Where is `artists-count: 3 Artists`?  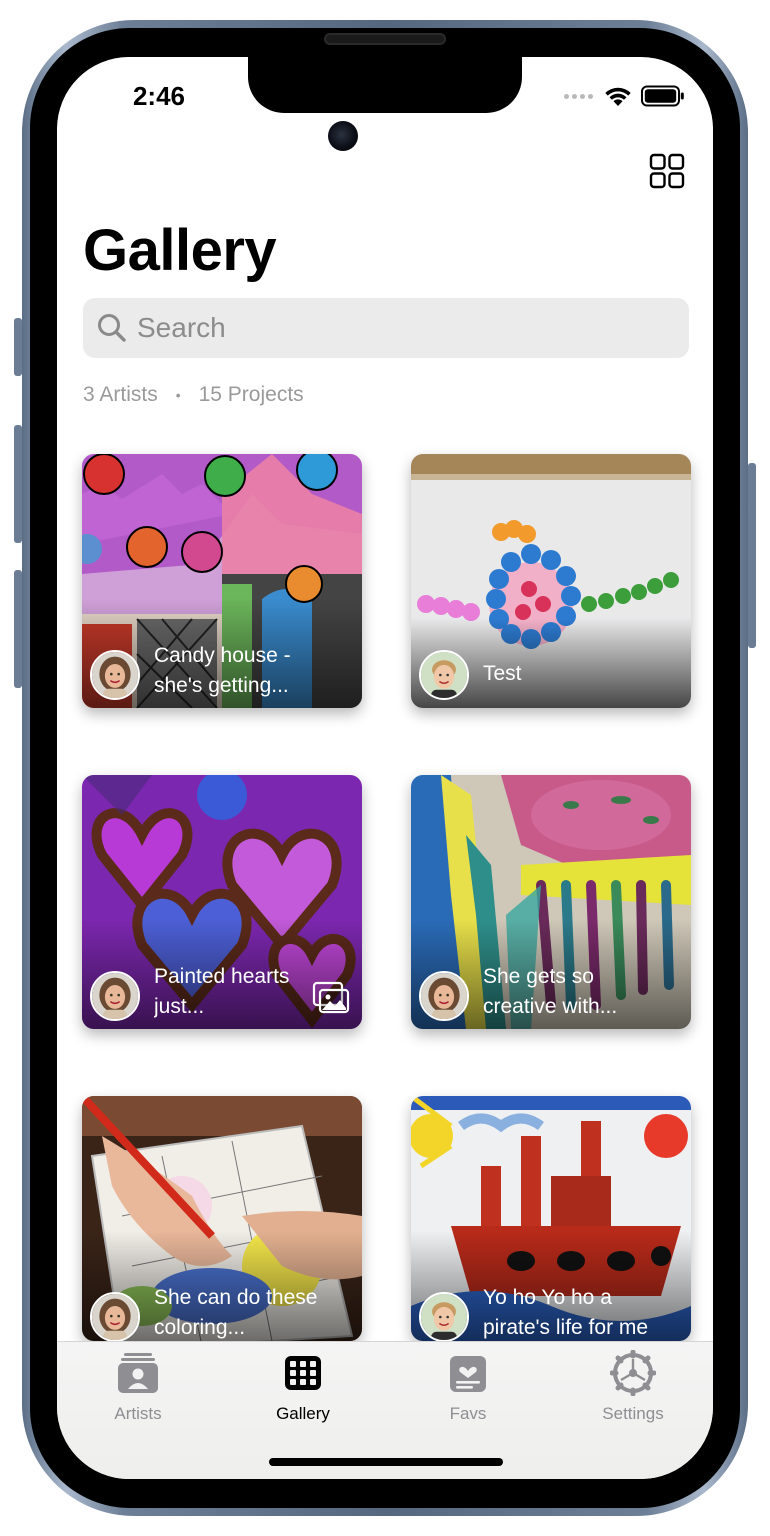
artists-count: 3 Artists is located at coordinates (120, 394).